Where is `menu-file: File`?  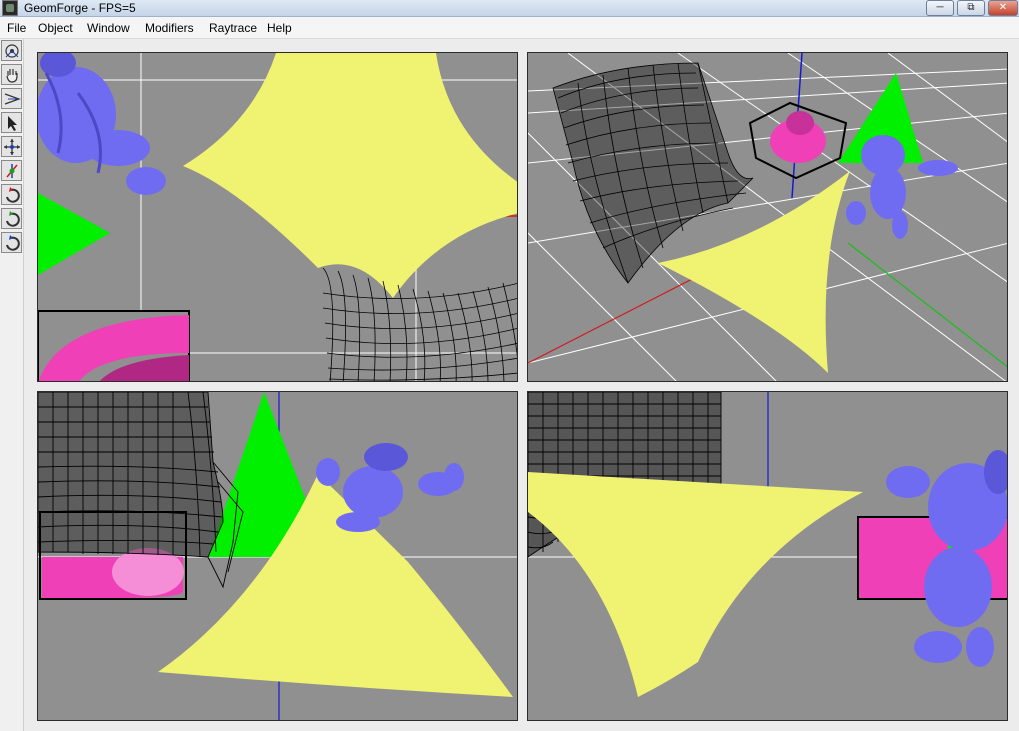
menu-file: File is located at coordinates (16, 28).